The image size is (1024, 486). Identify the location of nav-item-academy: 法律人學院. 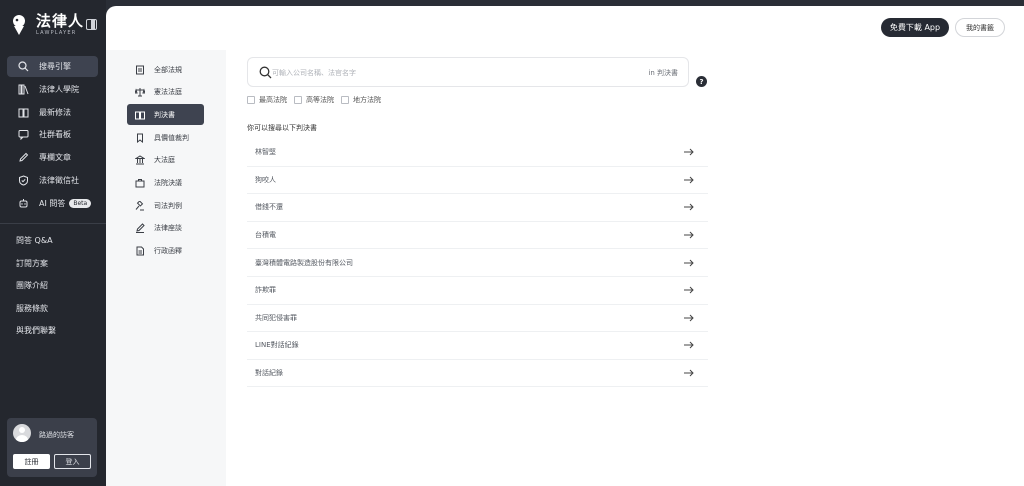
(52, 89).